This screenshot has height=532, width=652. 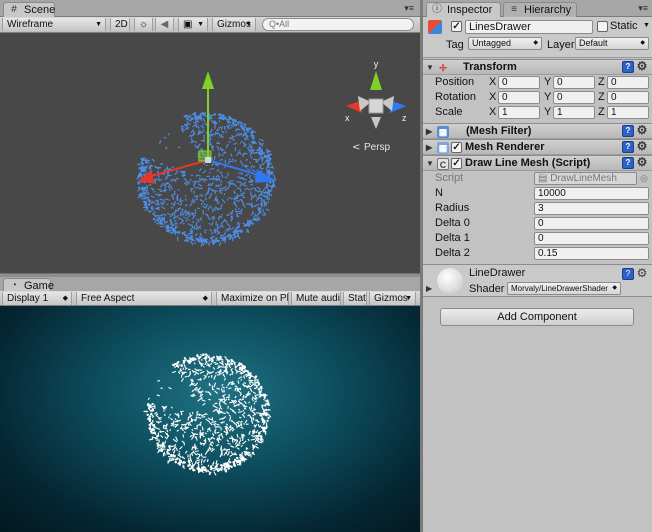 What do you see at coordinates (143, 24) in the screenshot?
I see `lighting-toggle: ☼` at bounding box center [143, 24].